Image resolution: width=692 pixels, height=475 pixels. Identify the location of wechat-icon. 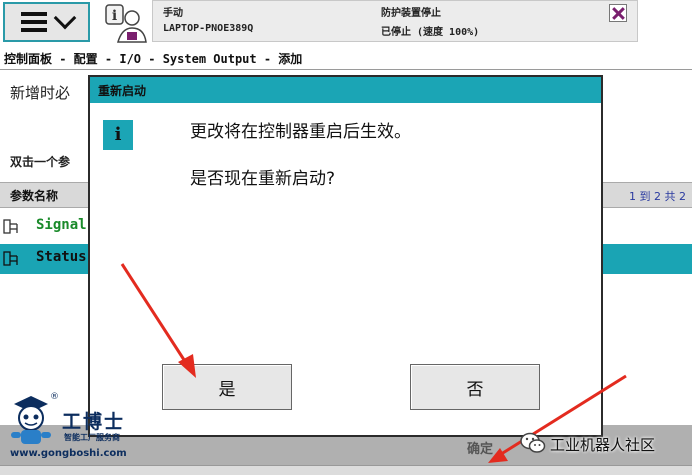
(533, 442).